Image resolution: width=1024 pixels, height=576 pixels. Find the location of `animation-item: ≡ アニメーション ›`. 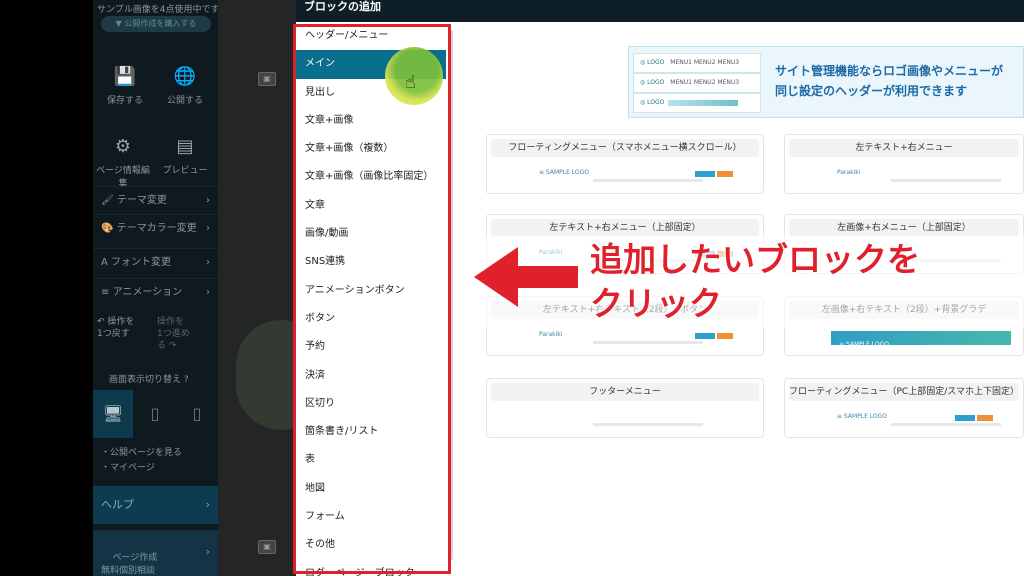

animation-item: ≡ アニメーション › is located at coordinates (155, 291).